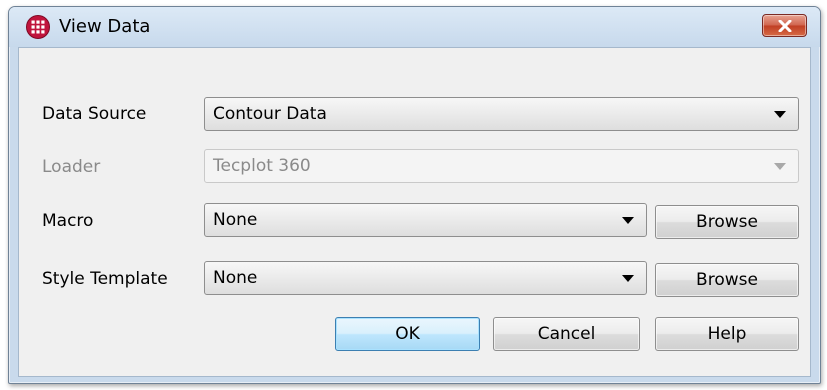  What do you see at coordinates (235, 220) in the screenshot?
I see `macro-value: None` at bounding box center [235, 220].